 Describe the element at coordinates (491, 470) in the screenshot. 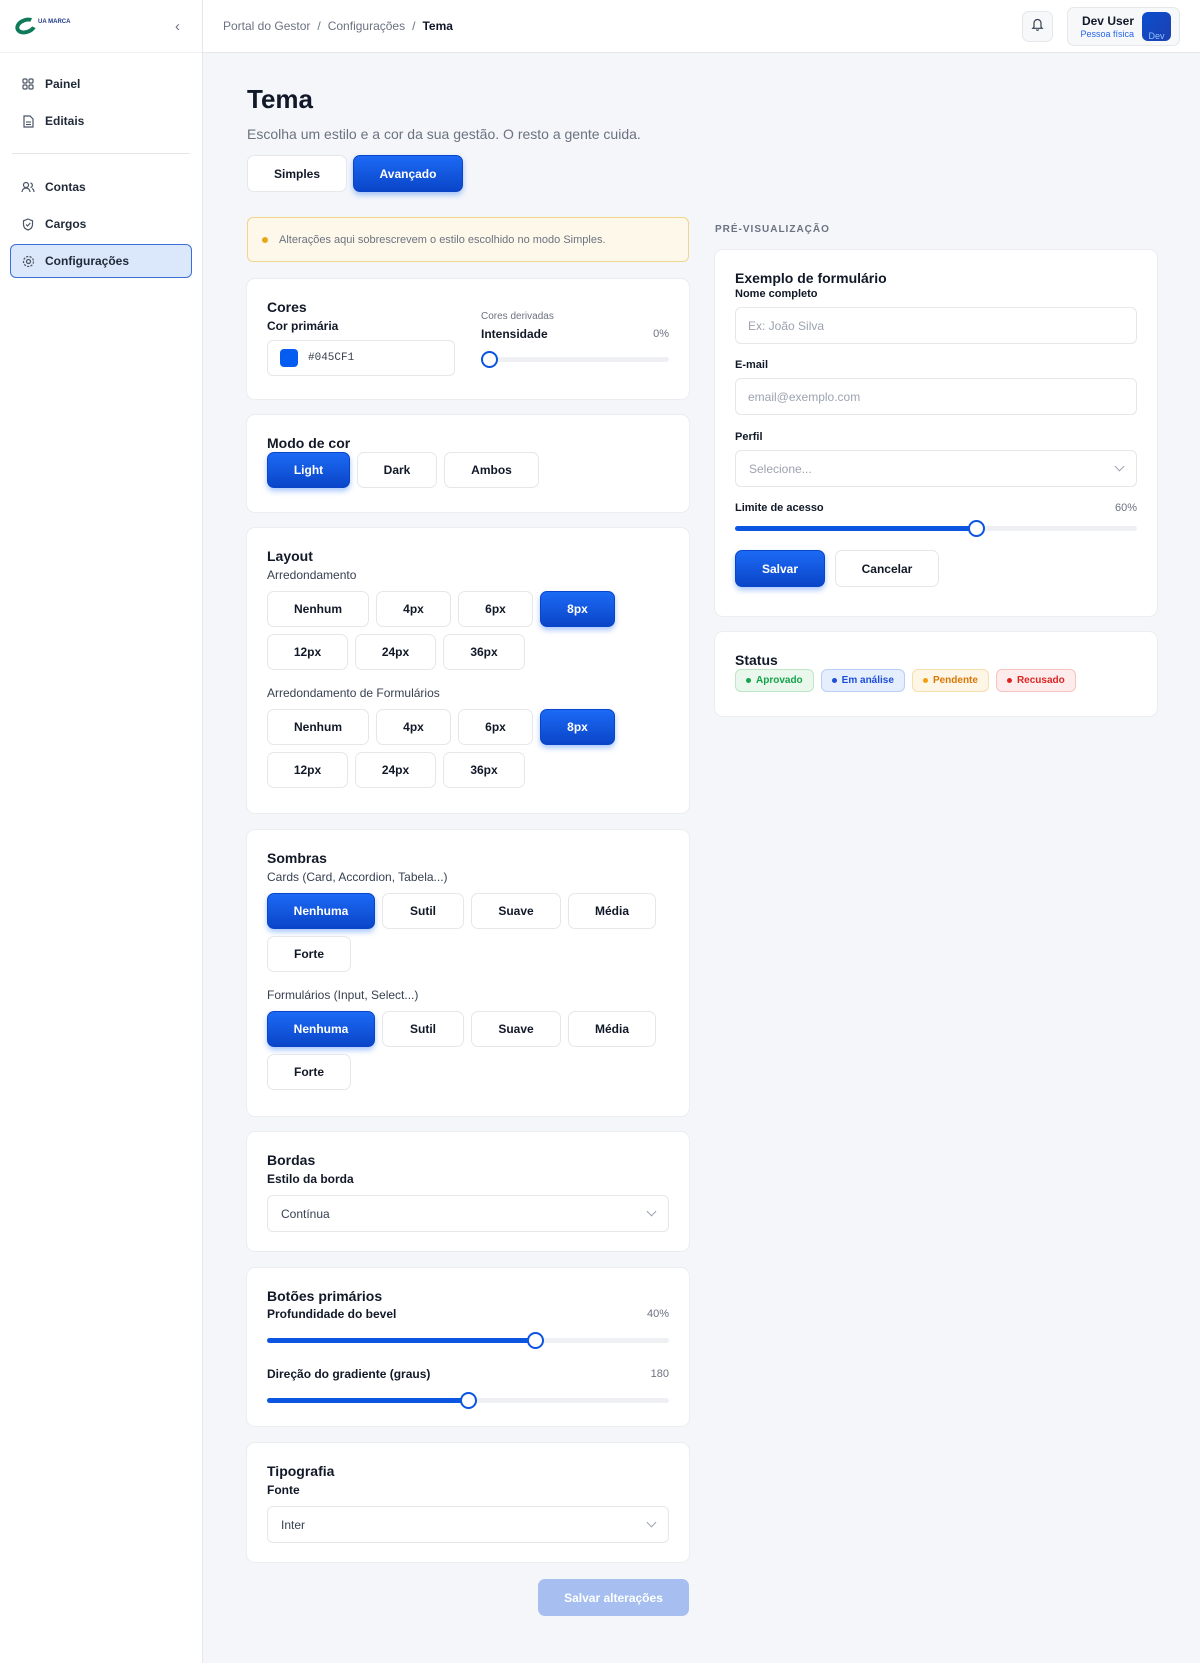

I see `color-mode-both-button: Ambos` at that location.